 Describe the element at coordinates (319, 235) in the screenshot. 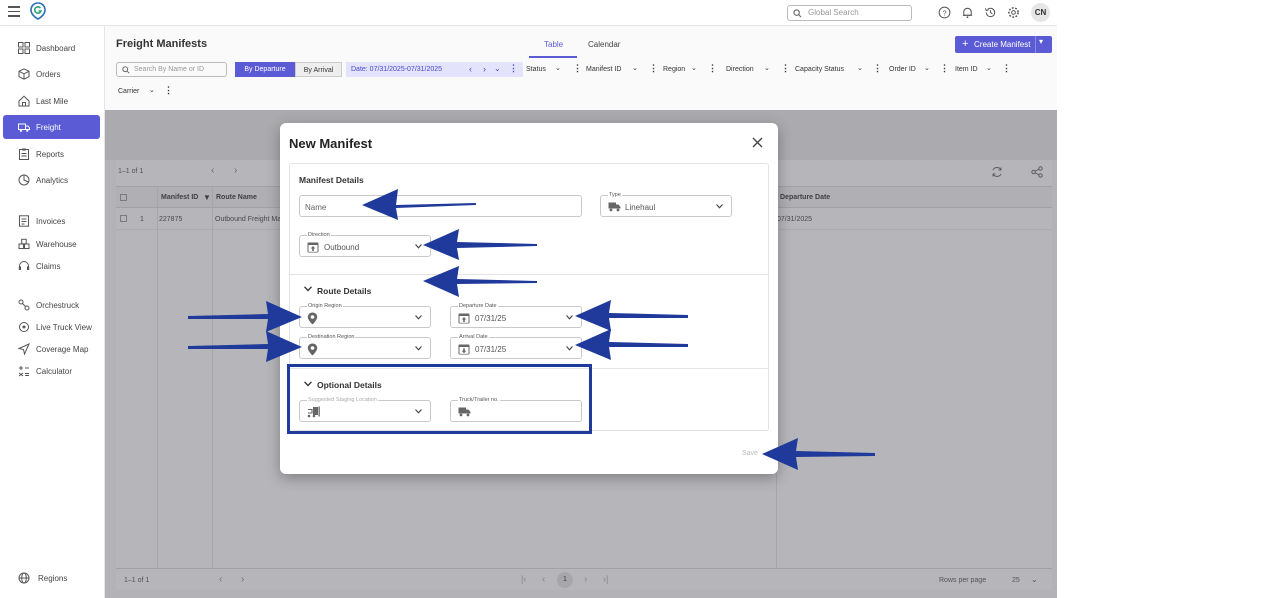

I see `direction-label: Direction` at that location.